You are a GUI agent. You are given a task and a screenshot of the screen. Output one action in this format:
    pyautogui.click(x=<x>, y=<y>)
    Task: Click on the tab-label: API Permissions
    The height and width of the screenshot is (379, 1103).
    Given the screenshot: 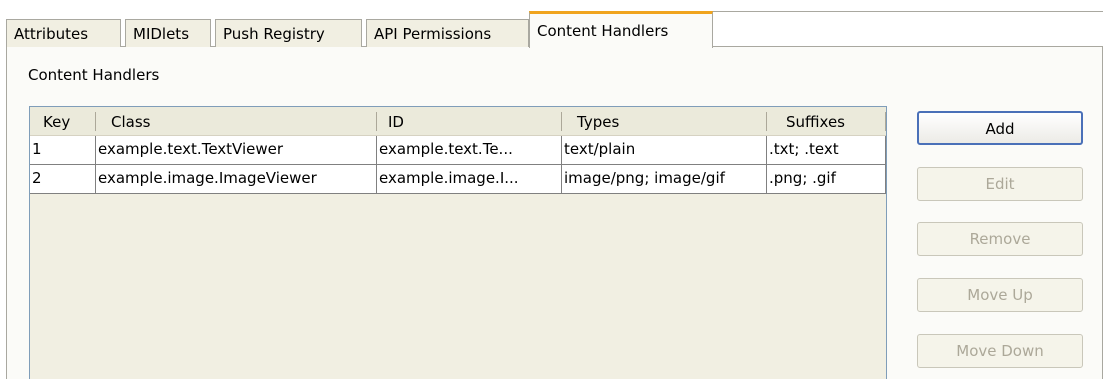 What is the action you would take?
    pyautogui.click(x=433, y=34)
    